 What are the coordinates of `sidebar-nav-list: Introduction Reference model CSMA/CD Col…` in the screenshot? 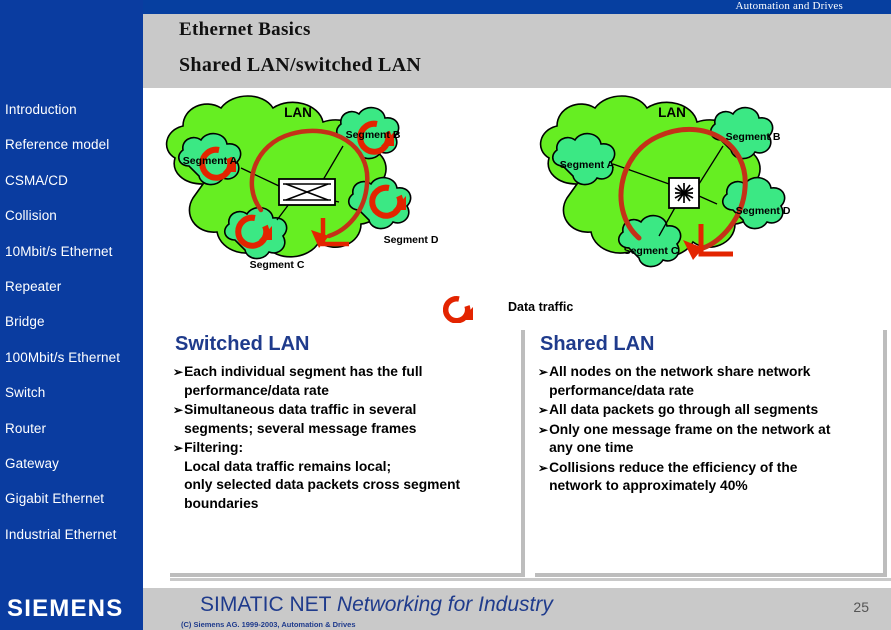 It's located at (71, 322).